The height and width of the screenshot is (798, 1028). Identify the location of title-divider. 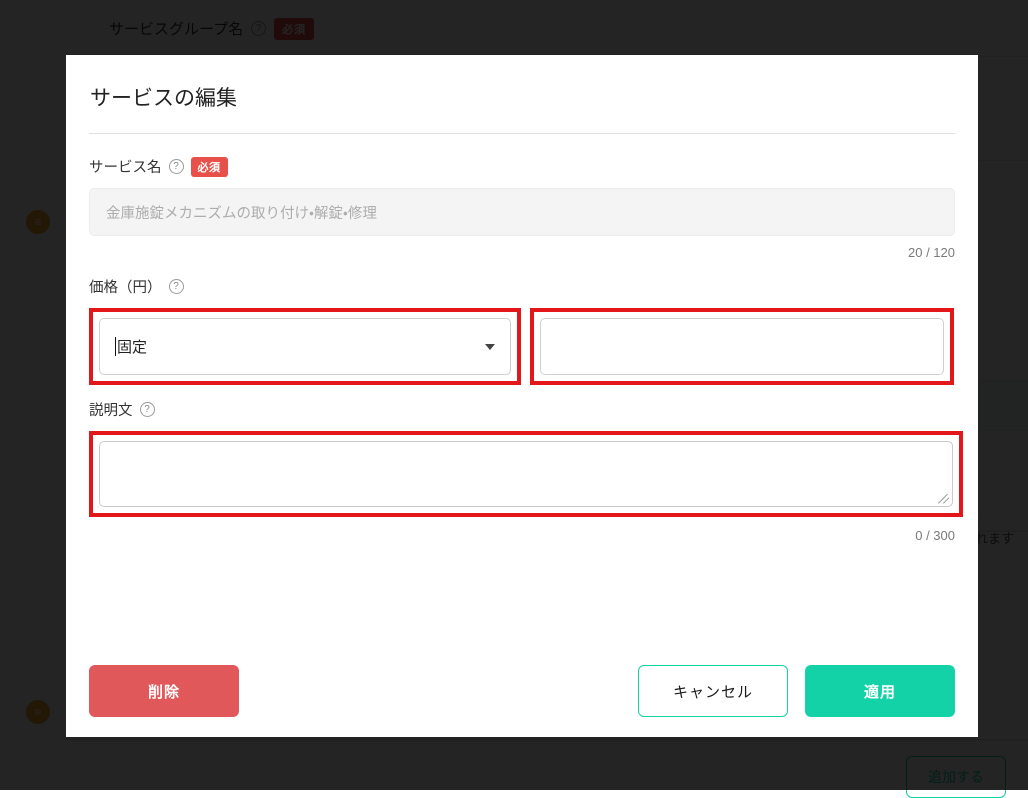
(522, 133).